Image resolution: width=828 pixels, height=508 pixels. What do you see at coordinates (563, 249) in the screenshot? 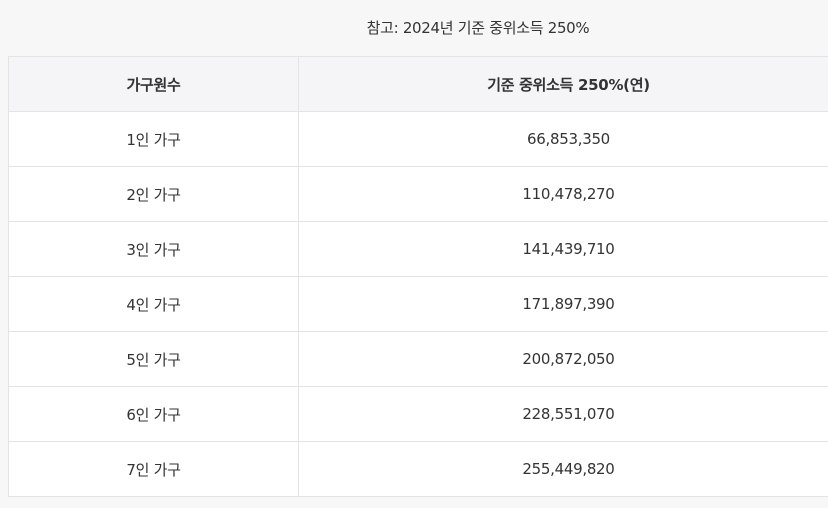
I see `income-cell: 141,439,710` at bounding box center [563, 249].